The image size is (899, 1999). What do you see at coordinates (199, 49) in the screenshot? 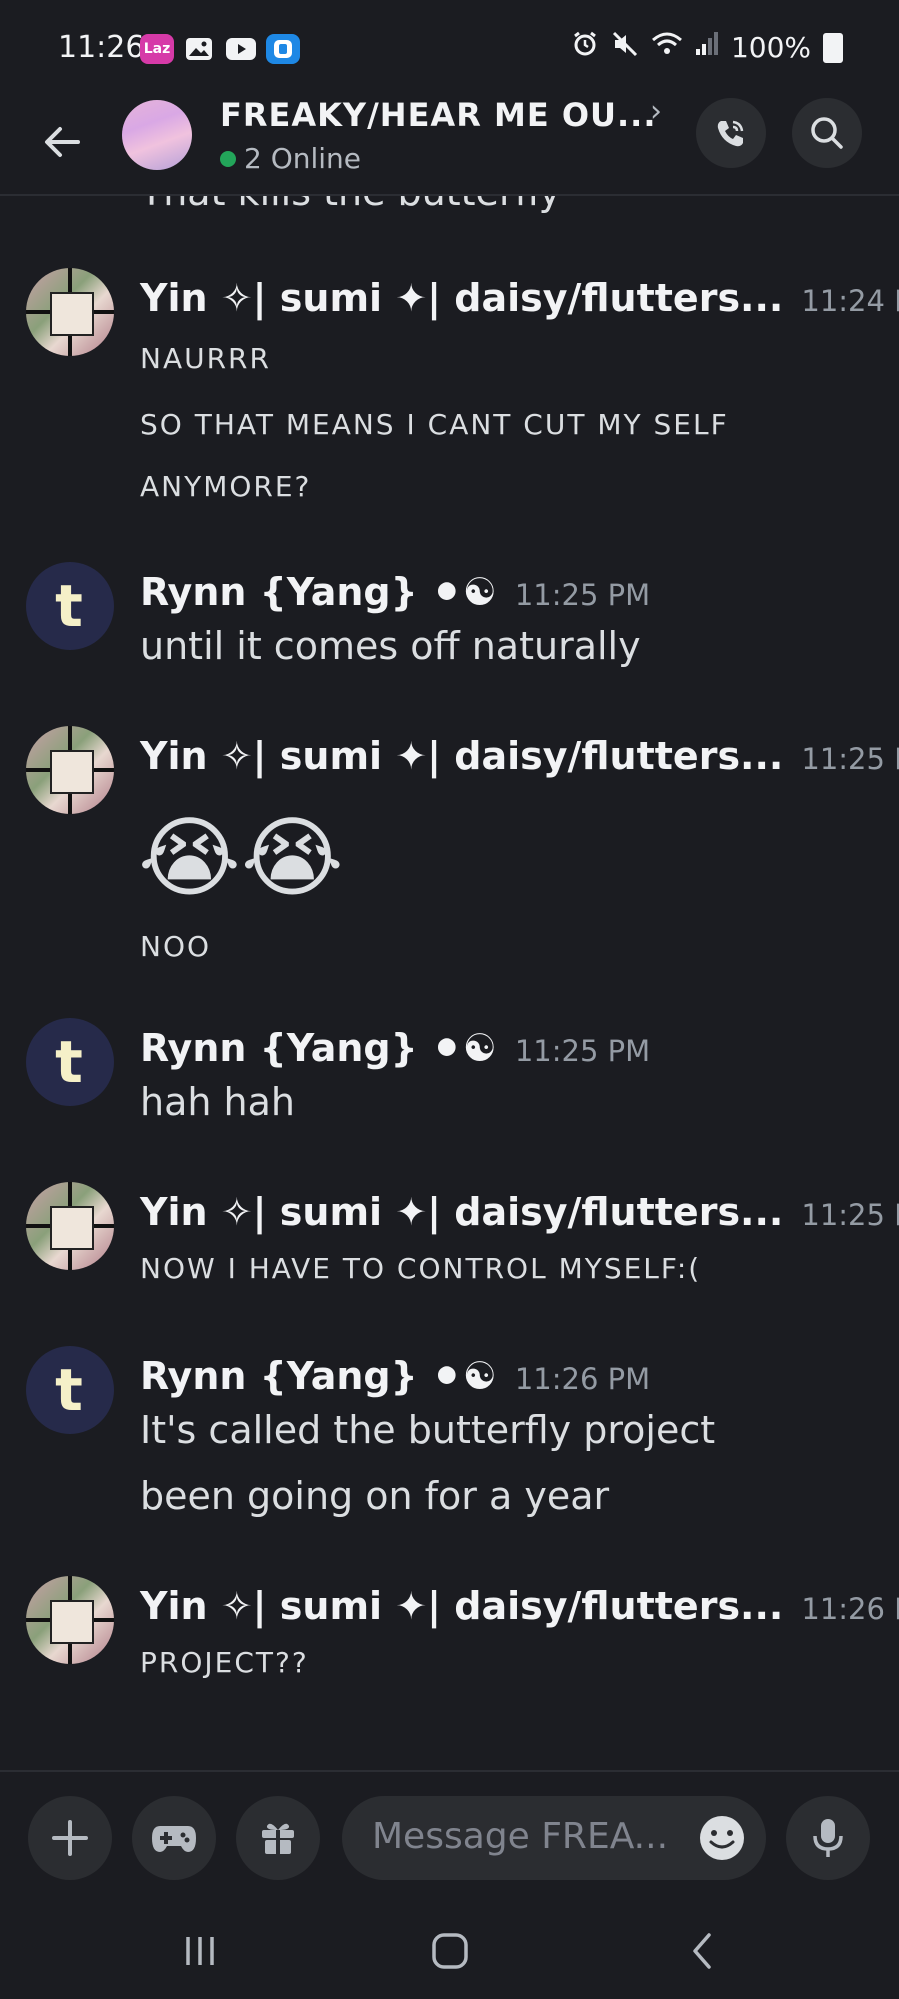
I see `gallery-icon` at bounding box center [199, 49].